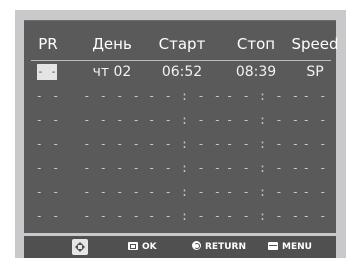 This screenshot has height=269, width=361. Describe the element at coordinates (182, 44) in the screenshot. I see `header-start: Старт` at that location.